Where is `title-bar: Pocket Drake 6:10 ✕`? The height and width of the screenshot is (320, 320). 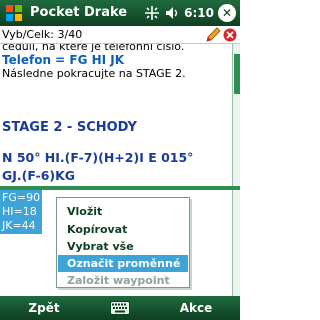
title-bar: Pocket Drake 6:10 ✕ is located at coordinates (120, 13).